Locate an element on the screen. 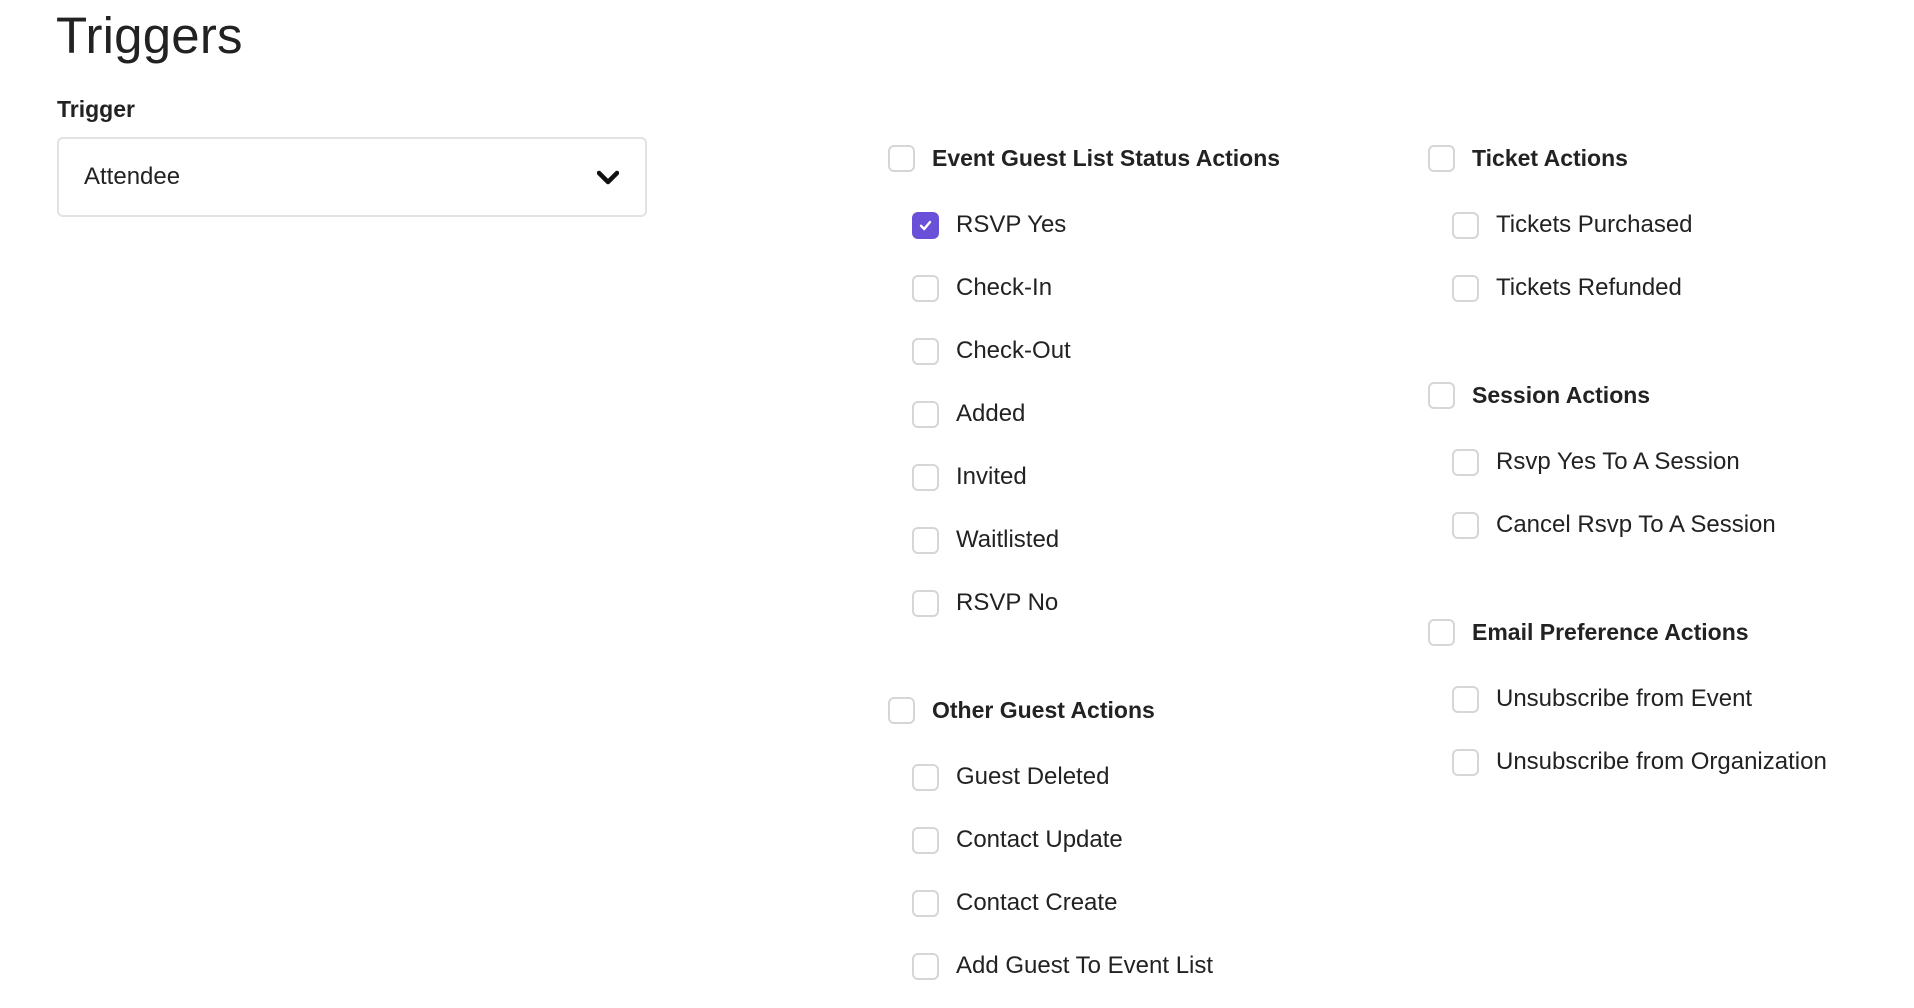  trigger-select-value: Attendee is located at coordinates (132, 176).